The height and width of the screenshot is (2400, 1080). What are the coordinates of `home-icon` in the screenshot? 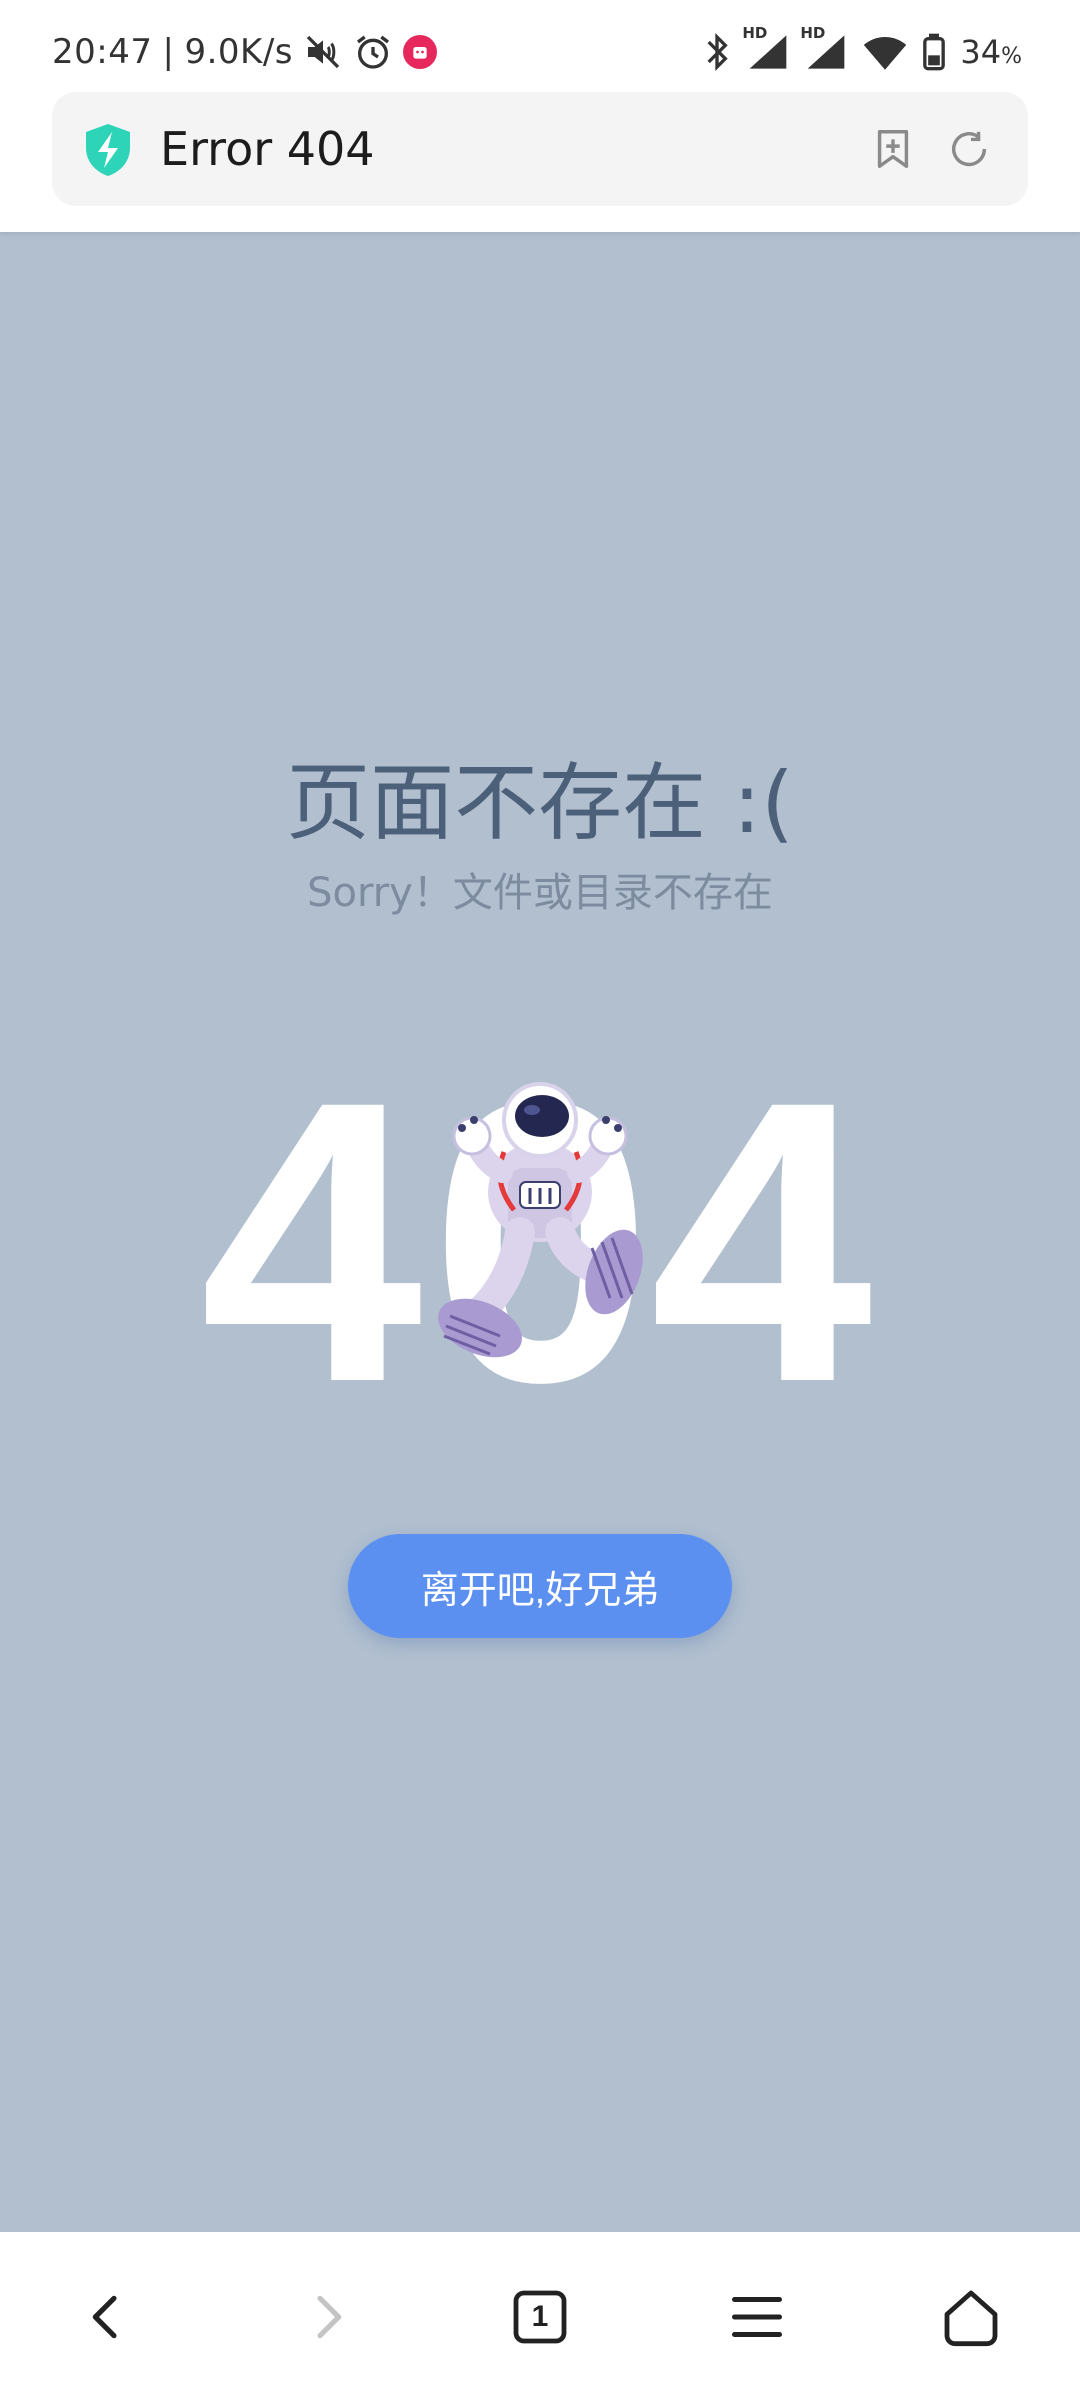 It's located at (971, 2318).